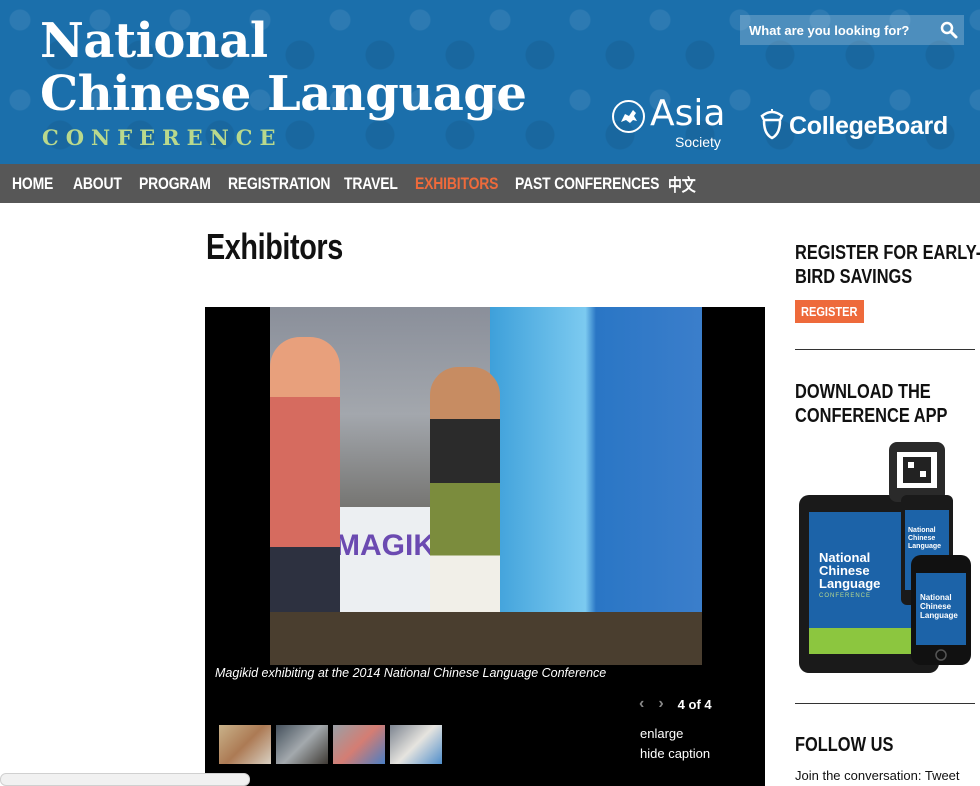  Describe the element at coordinates (371, 184) in the screenshot. I see `nav-item-travel: TRAVEL` at that location.